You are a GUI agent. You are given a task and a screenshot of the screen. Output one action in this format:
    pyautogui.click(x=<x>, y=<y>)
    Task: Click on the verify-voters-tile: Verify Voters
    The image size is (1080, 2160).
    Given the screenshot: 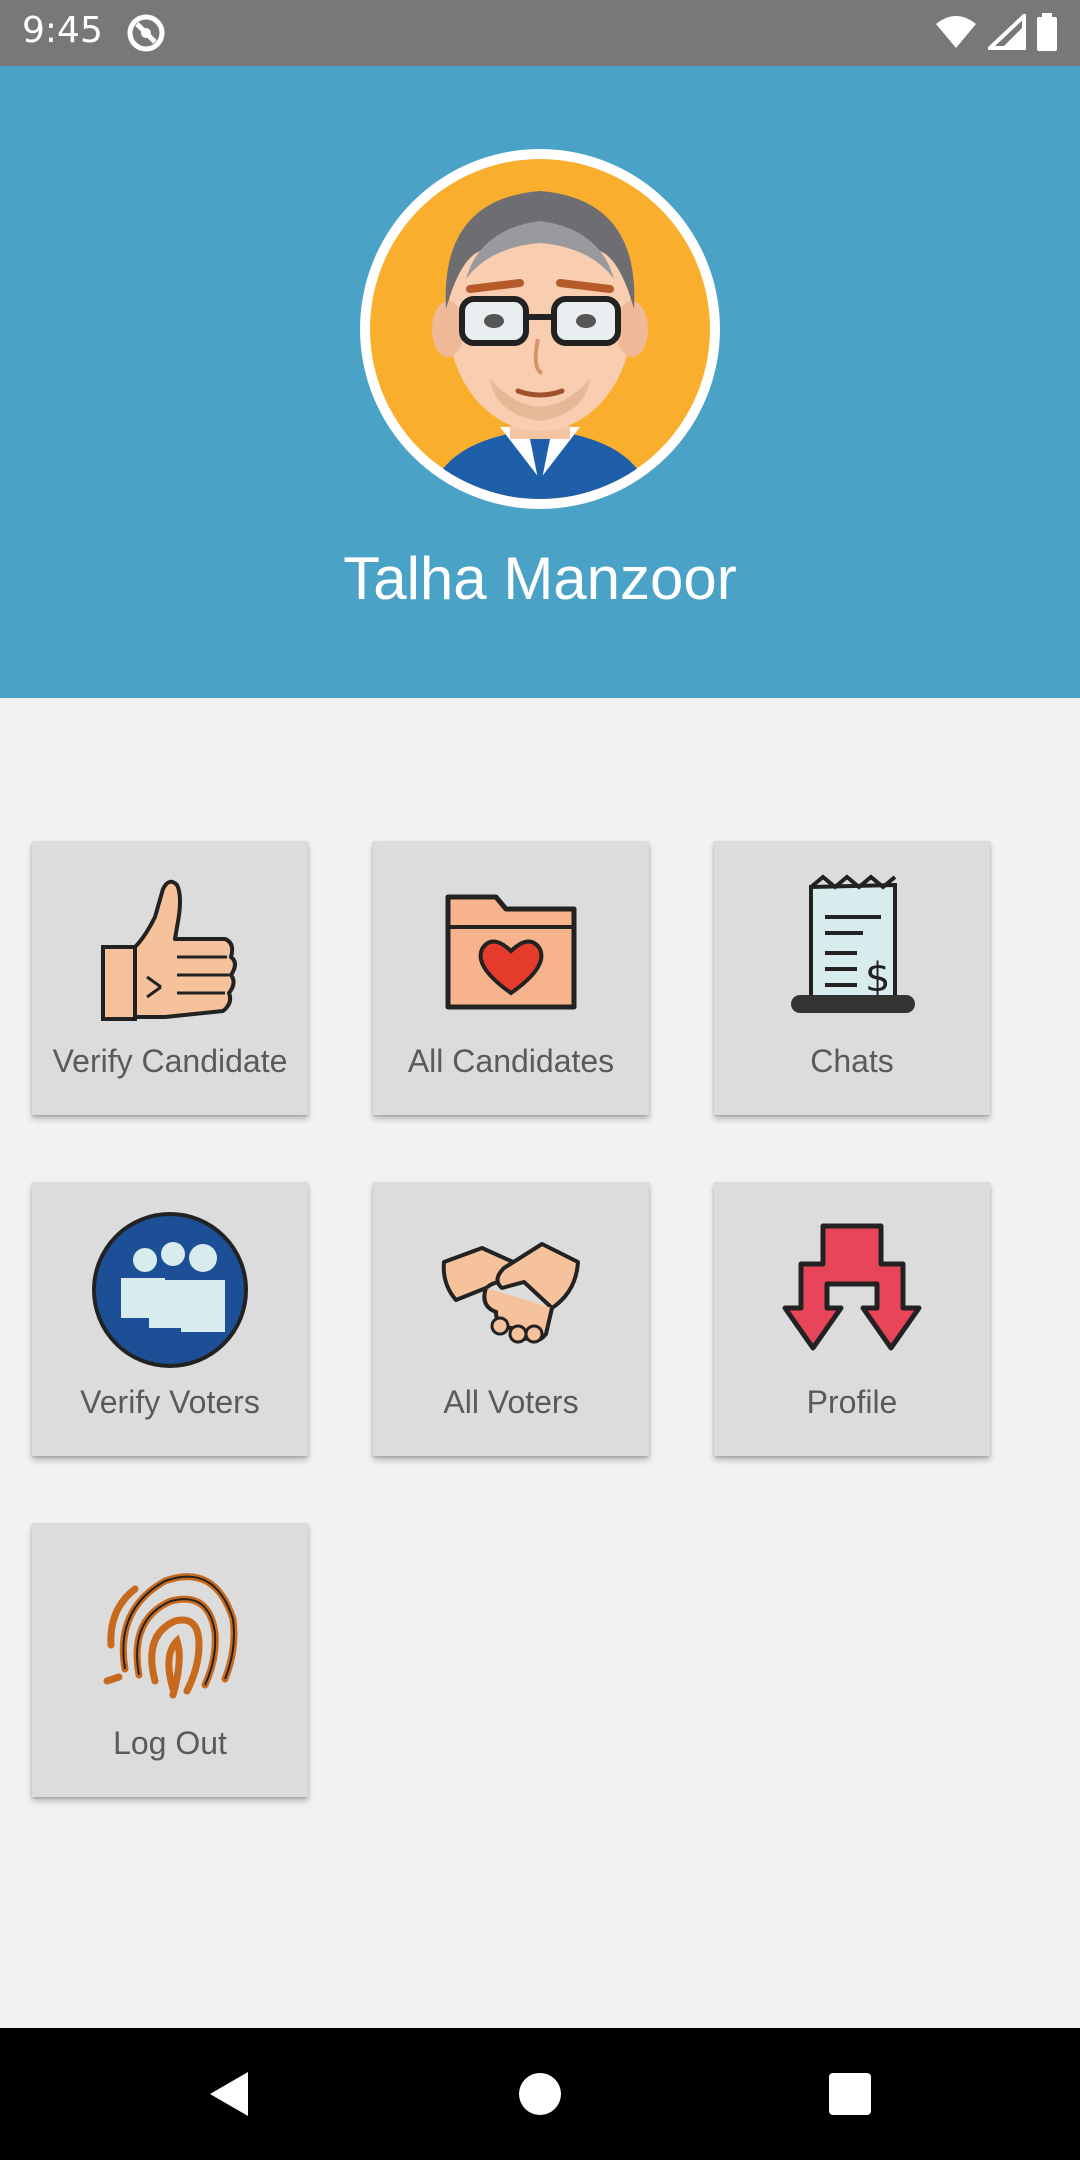 What is the action you would take?
    pyautogui.click(x=170, y=1319)
    